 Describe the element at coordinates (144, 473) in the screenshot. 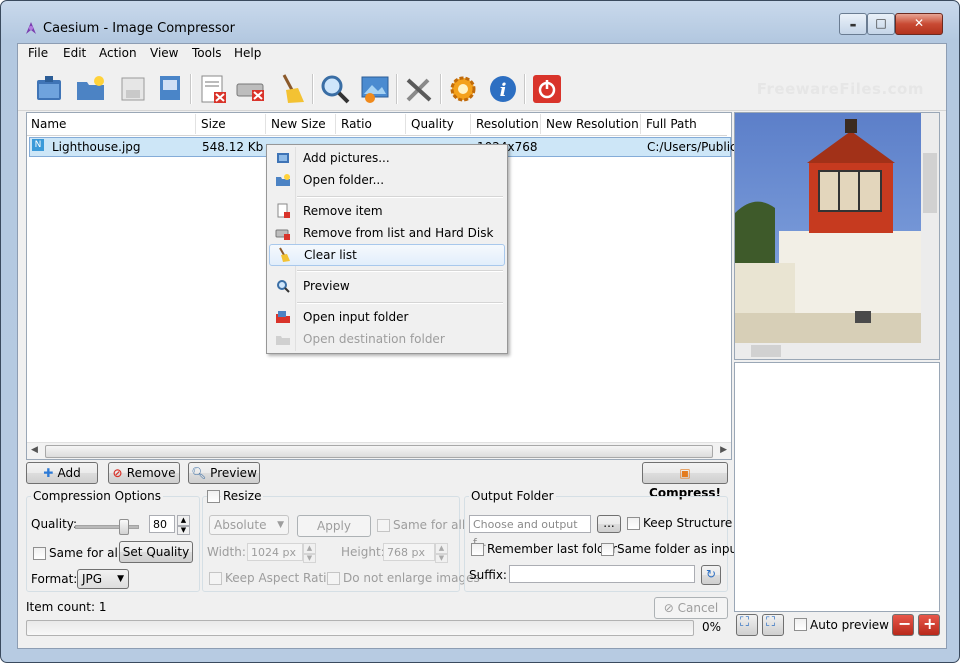

I see `remove-button: ⊘ Remove` at that location.